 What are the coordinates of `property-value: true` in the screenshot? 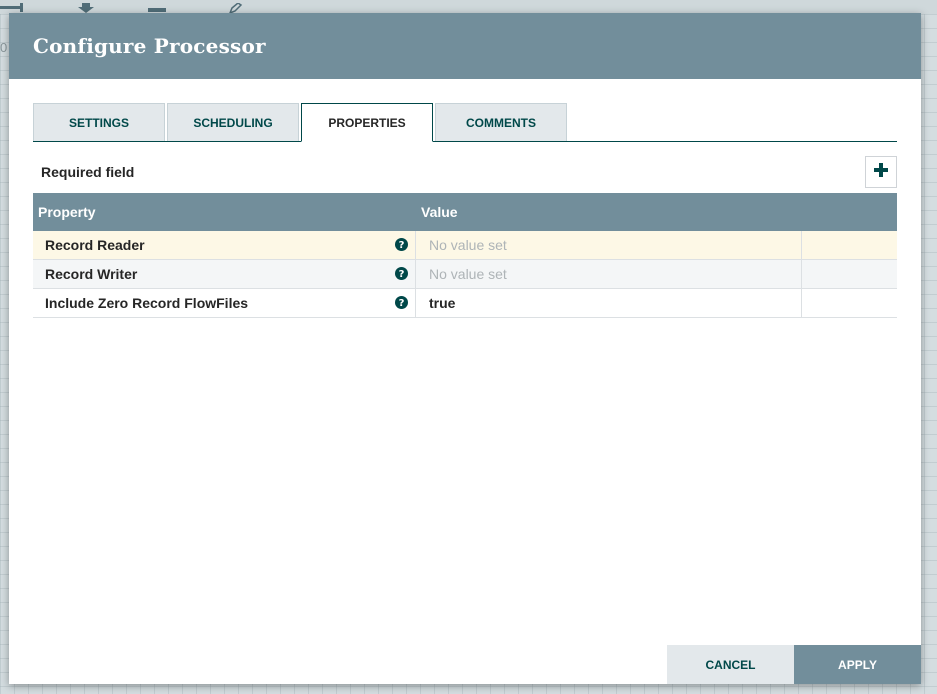 It's located at (442, 303).